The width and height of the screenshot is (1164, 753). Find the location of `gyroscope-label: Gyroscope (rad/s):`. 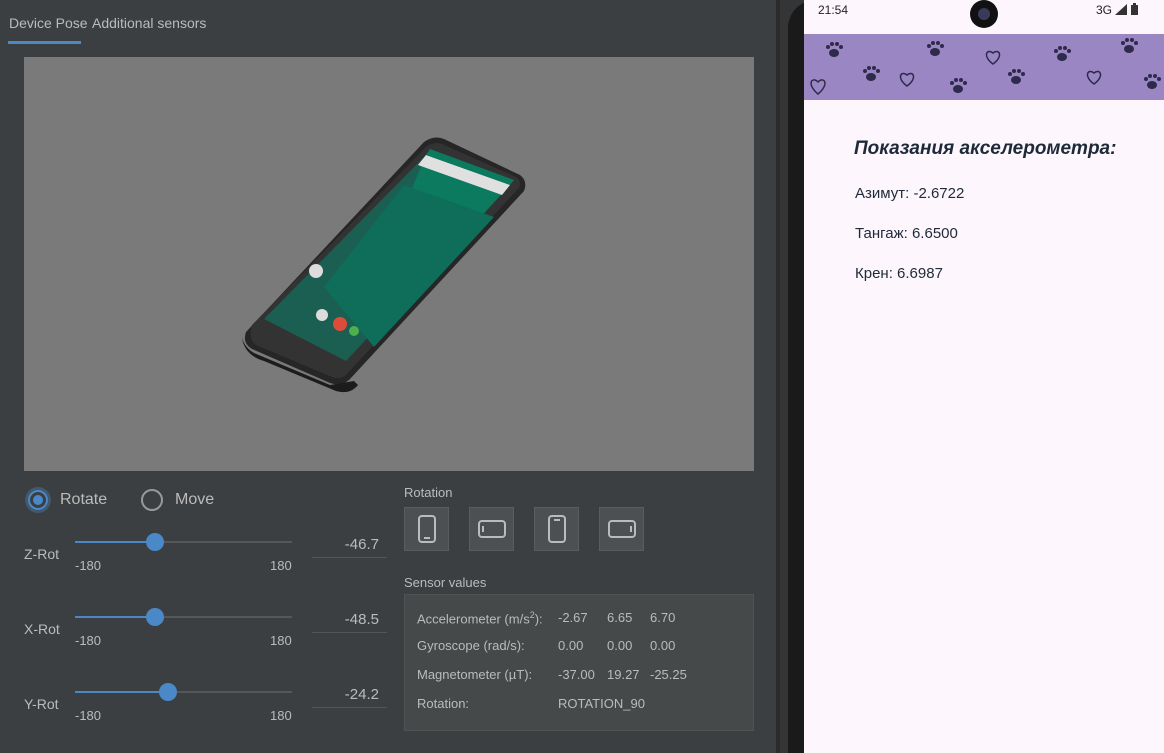

gyroscope-label: Gyroscope (rad/s): is located at coordinates (471, 645).